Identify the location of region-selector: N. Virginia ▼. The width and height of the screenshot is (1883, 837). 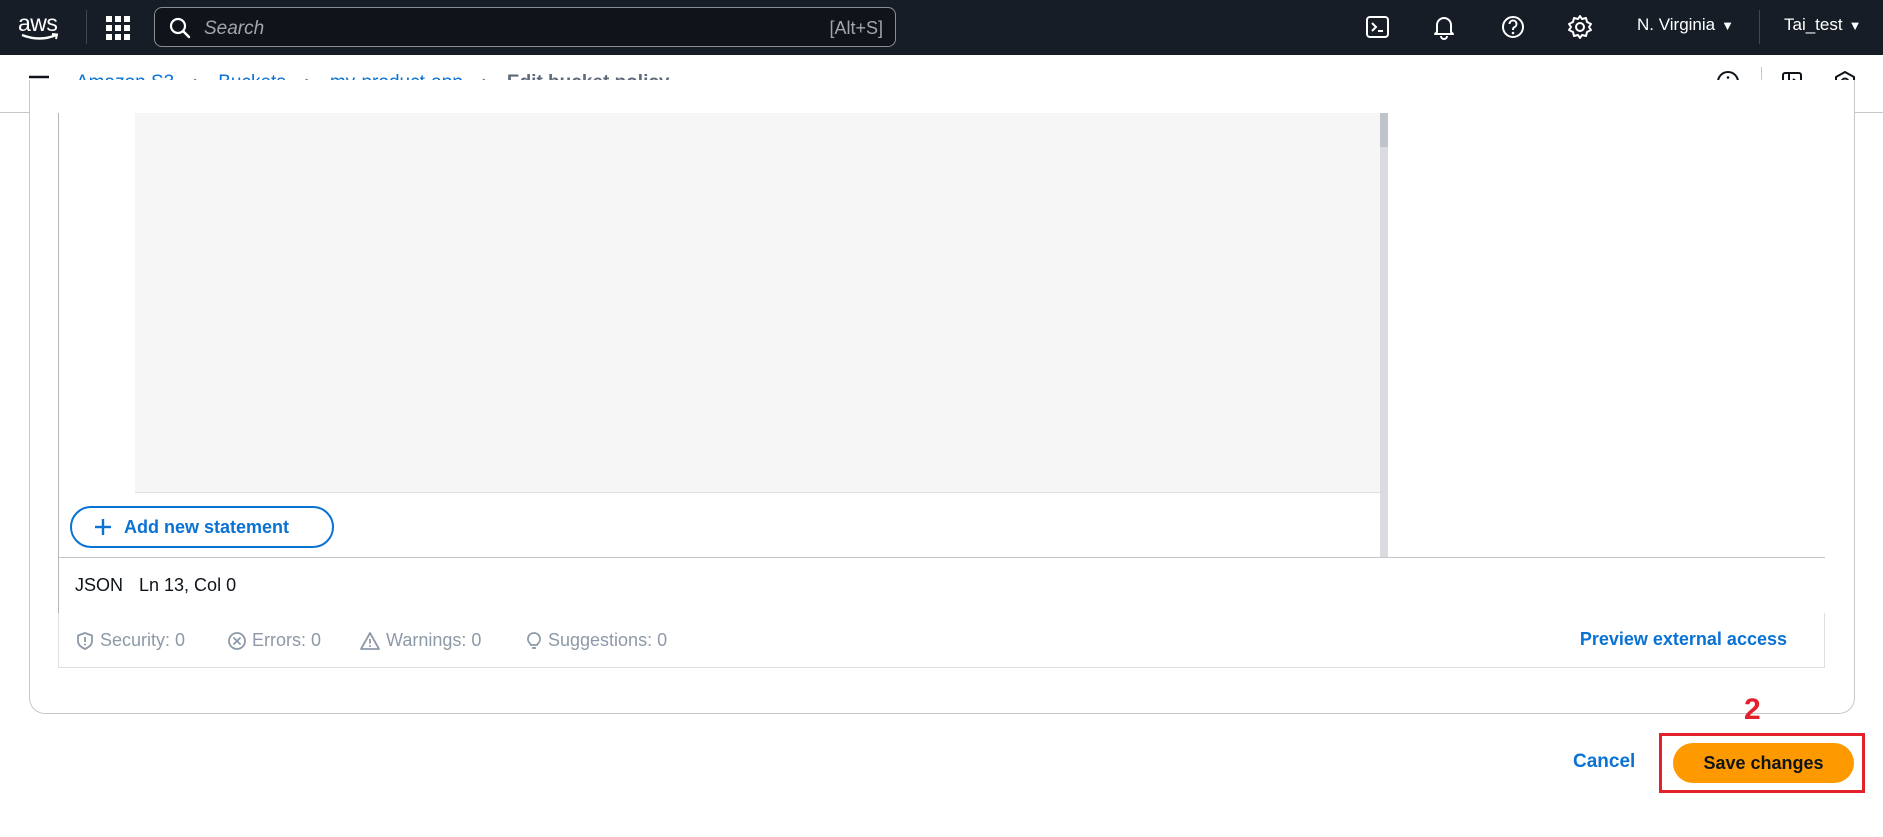
(1685, 25).